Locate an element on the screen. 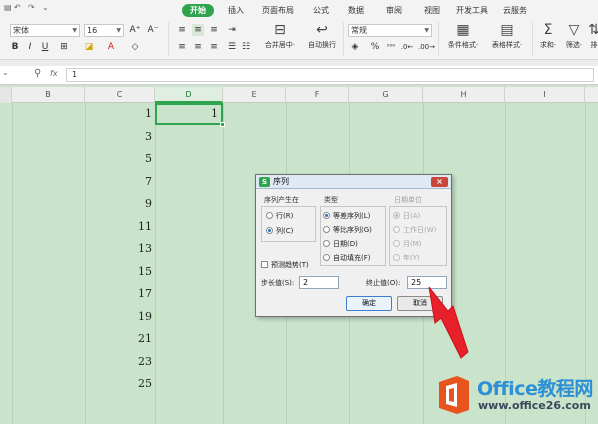  arrow-shape is located at coordinates (448, 322).